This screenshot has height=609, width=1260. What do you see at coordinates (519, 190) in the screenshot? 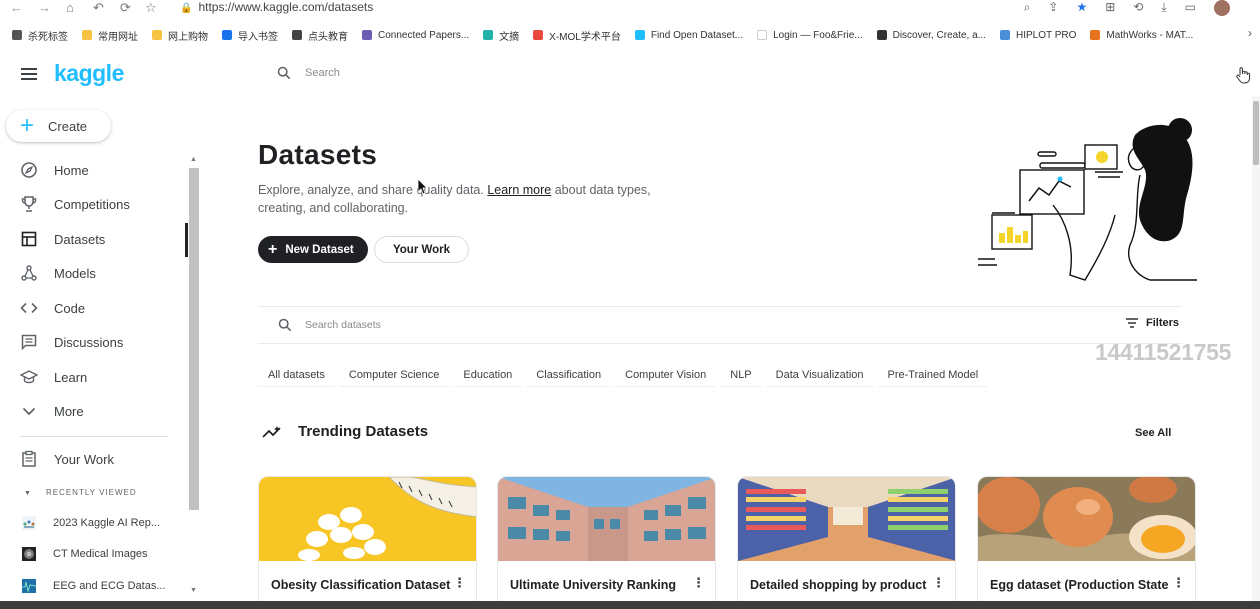
I see `learn-more-link: Learn more` at bounding box center [519, 190].